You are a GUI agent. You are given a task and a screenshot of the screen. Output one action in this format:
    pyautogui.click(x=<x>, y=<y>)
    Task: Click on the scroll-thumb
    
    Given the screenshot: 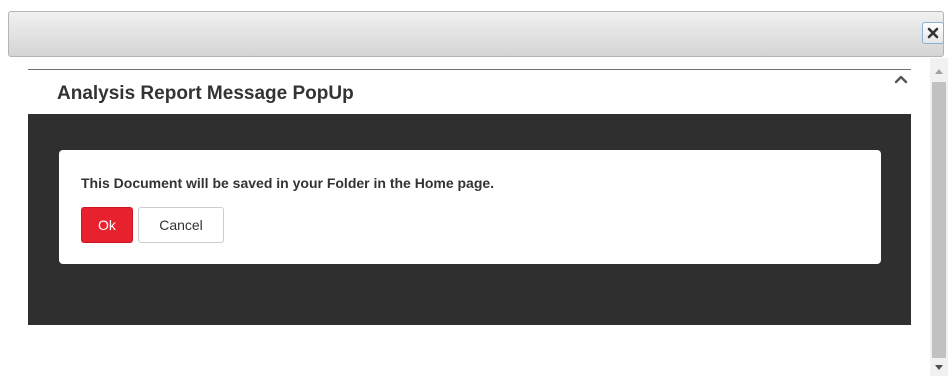 What is the action you would take?
    pyautogui.click(x=939, y=220)
    